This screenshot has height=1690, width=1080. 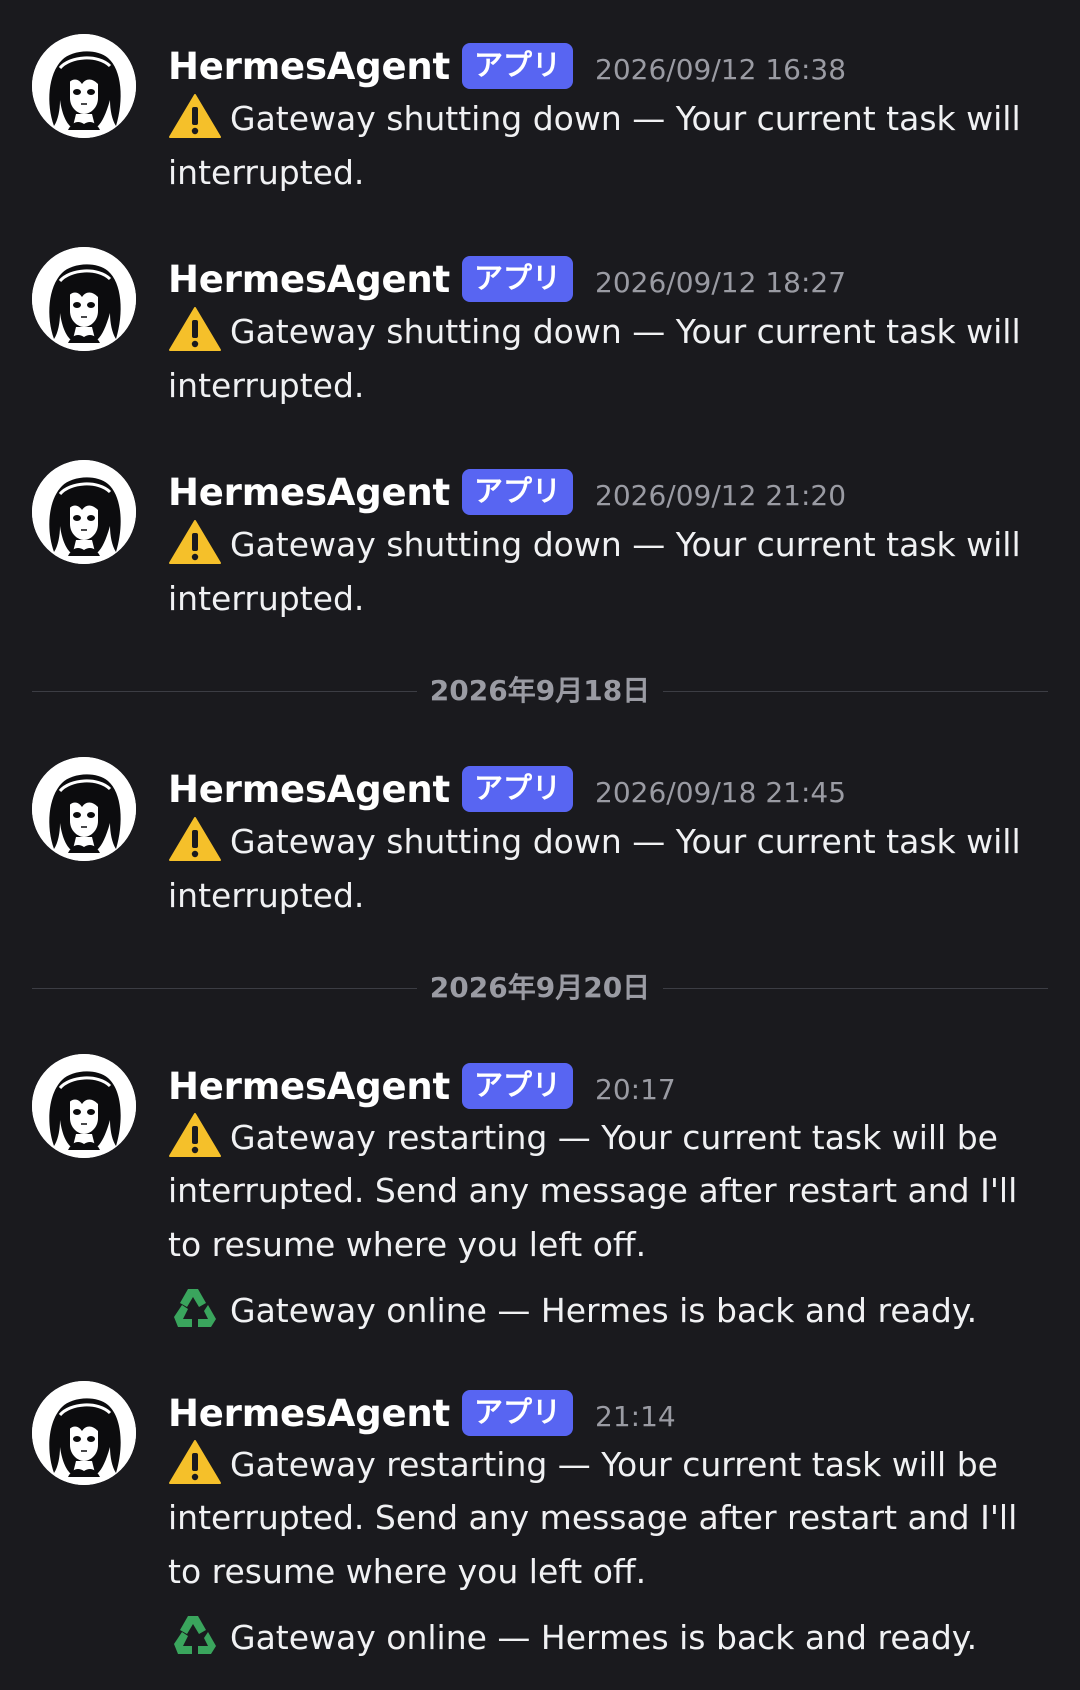 I want to click on message-header: HermesAgent アプリ 20:17, so click(x=422, y=1086).